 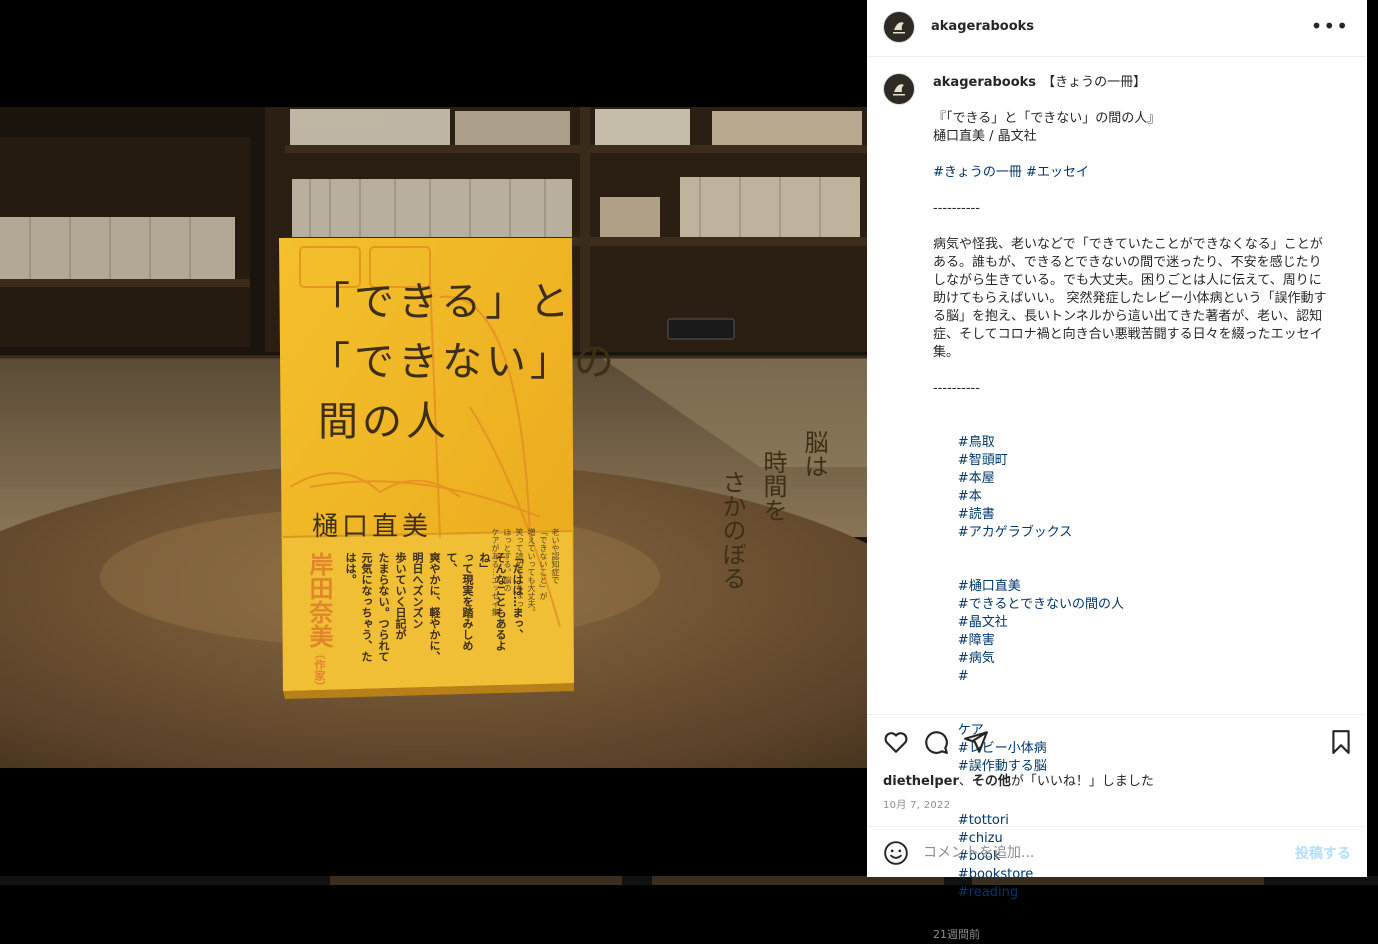 I want to click on hashtag-link: #, so click(x=963, y=676).